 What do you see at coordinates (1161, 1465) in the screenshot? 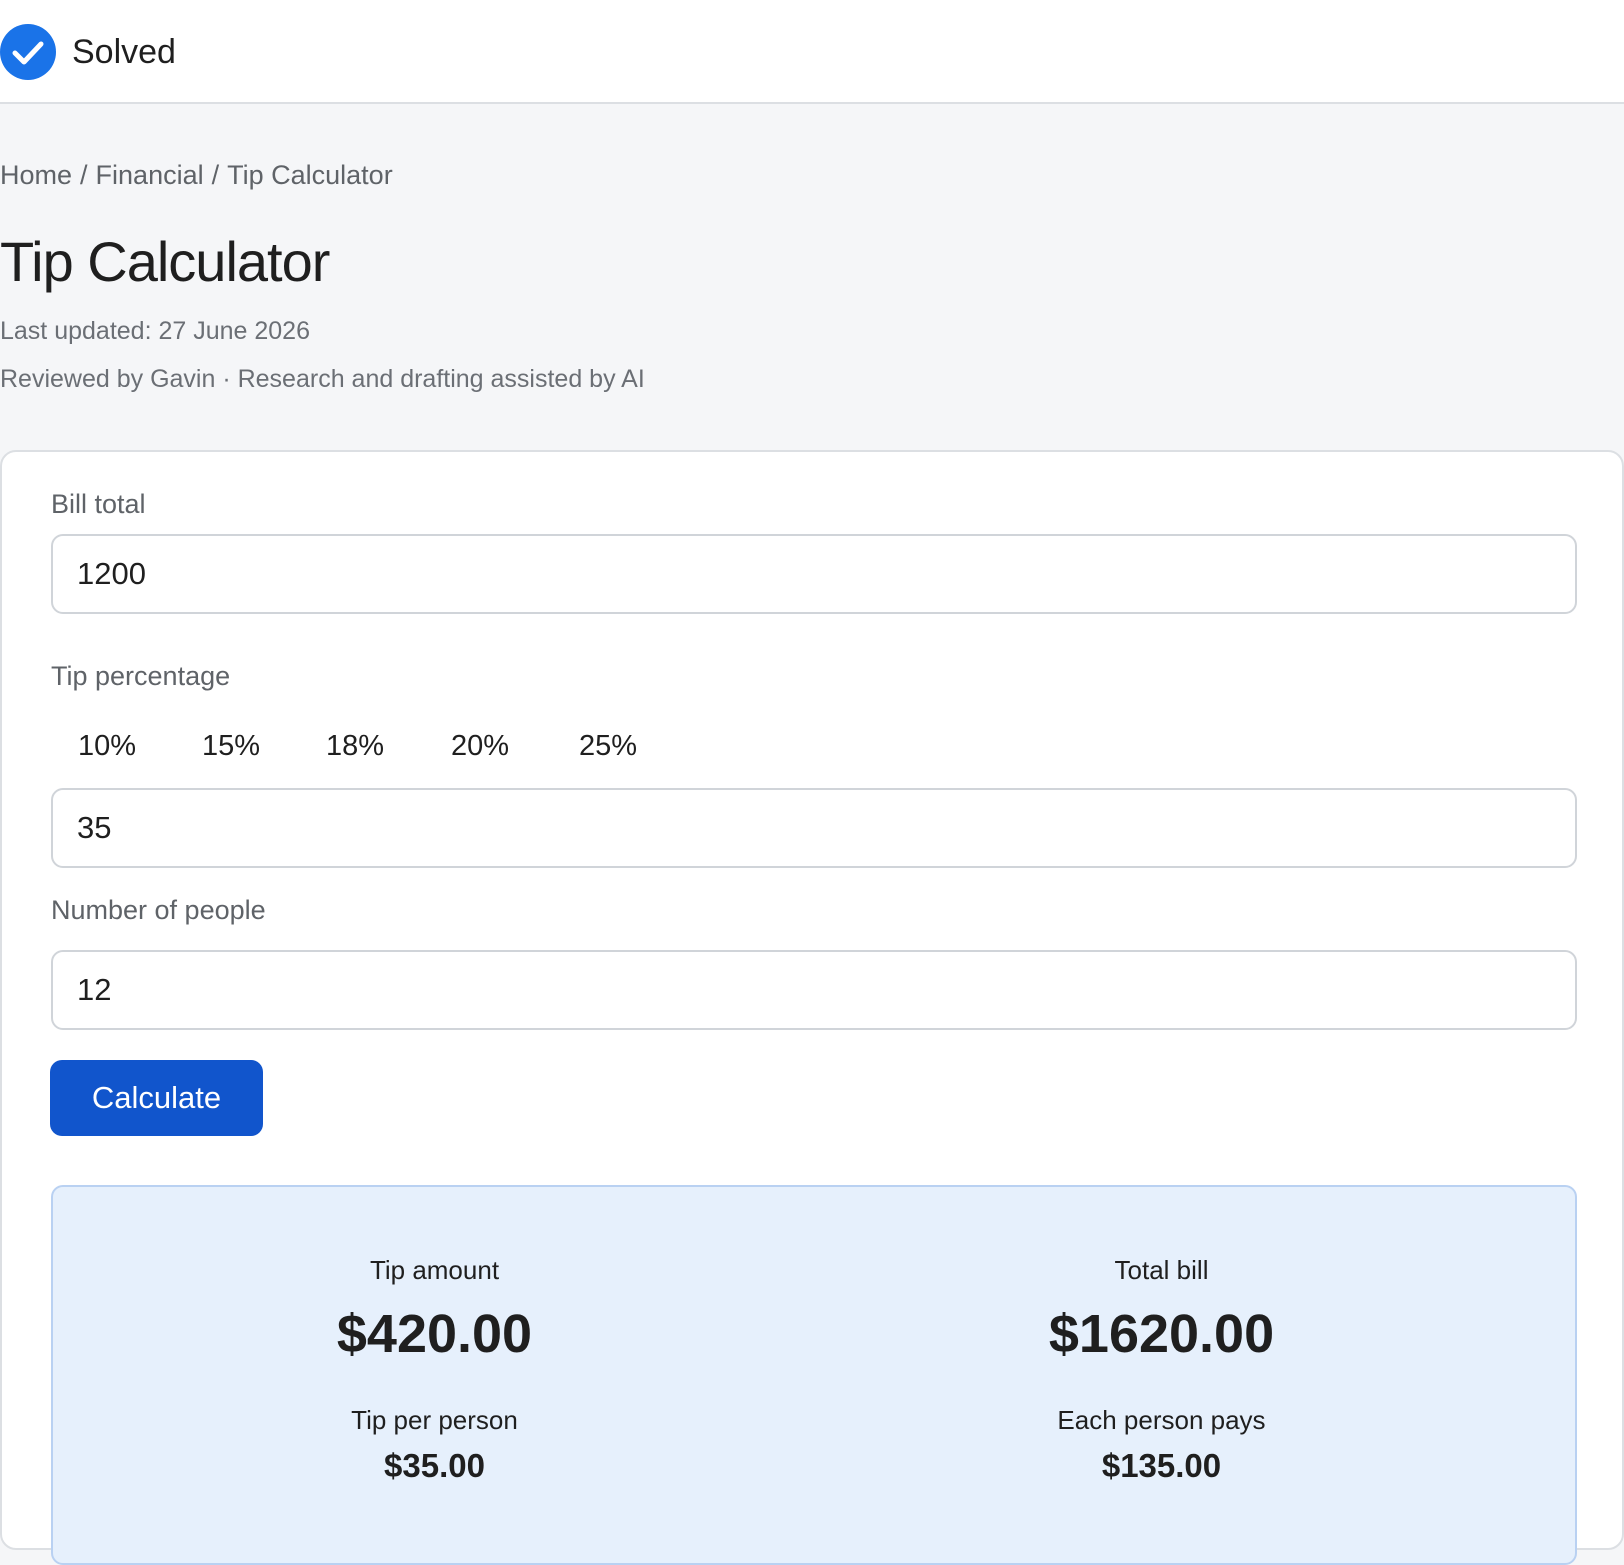
I see `each-person-pays-value: $135.00` at bounding box center [1161, 1465].